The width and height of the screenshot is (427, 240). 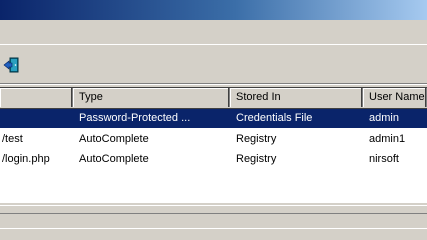 I want to click on cell-user-name: nirsoft, so click(x=384, y=159).